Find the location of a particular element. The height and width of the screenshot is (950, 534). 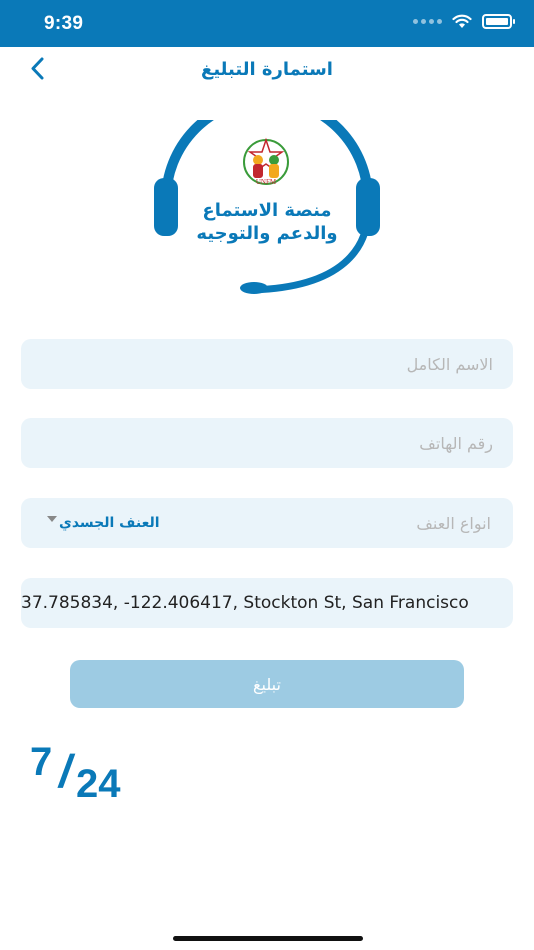

logo-line1: منصة الاستماع is located at coordinates (267, 210).